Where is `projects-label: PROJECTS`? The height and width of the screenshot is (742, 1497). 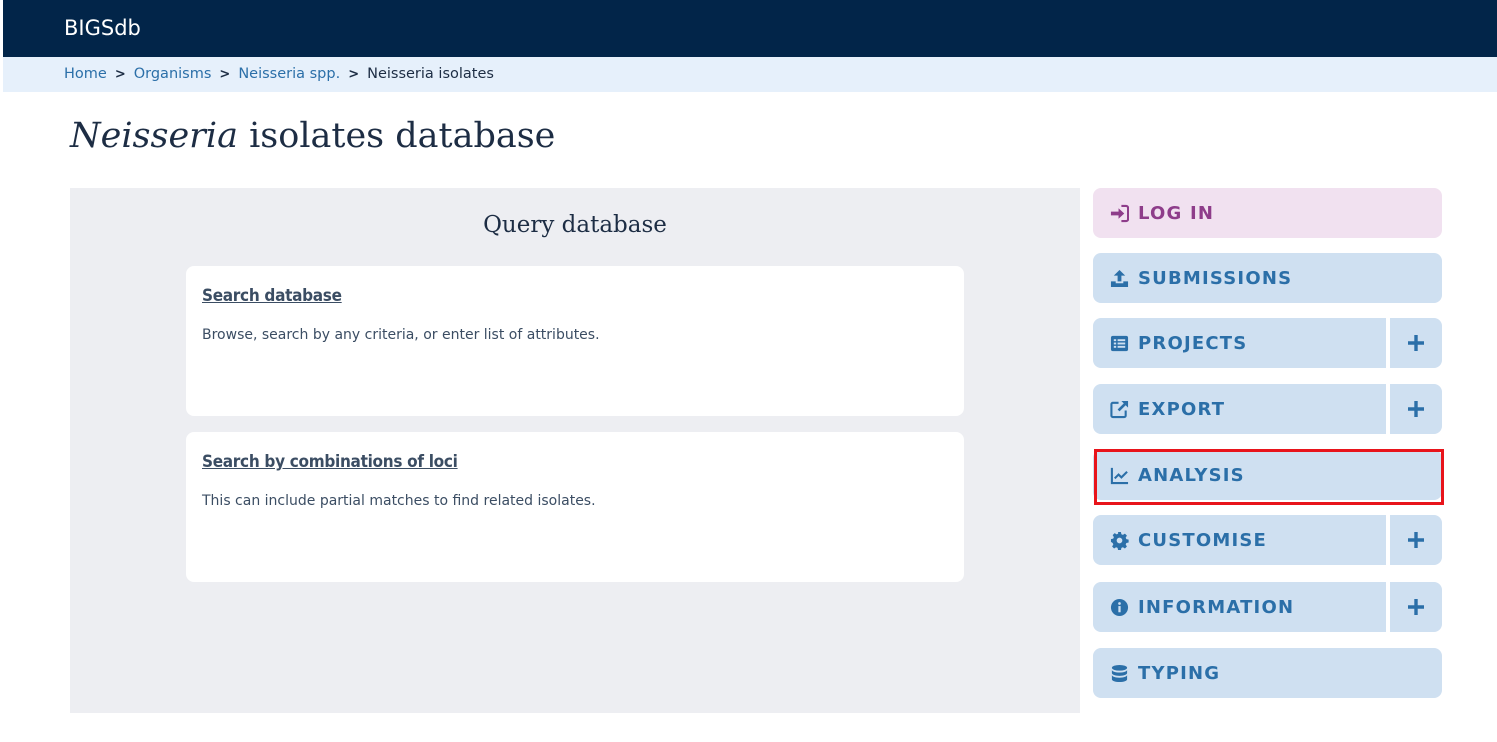 projects-label: PROJECTS is located at coordinates (1193, 343).